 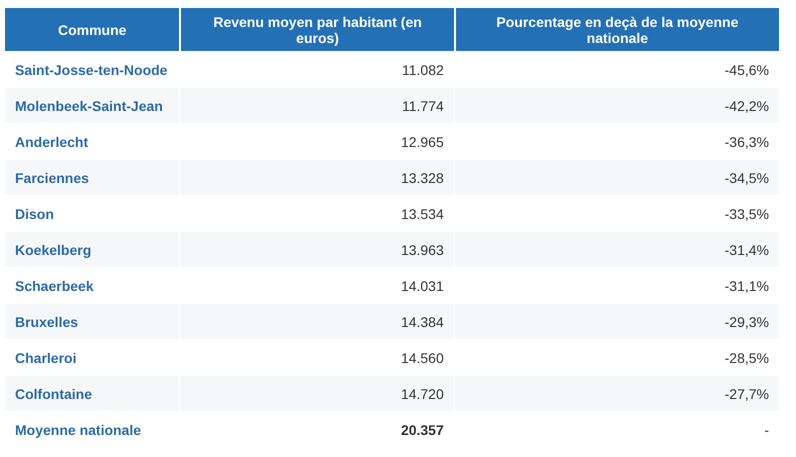 I want to click on column-header: Revenu moyen par habitant (en euros), so click(x=317, y=29).